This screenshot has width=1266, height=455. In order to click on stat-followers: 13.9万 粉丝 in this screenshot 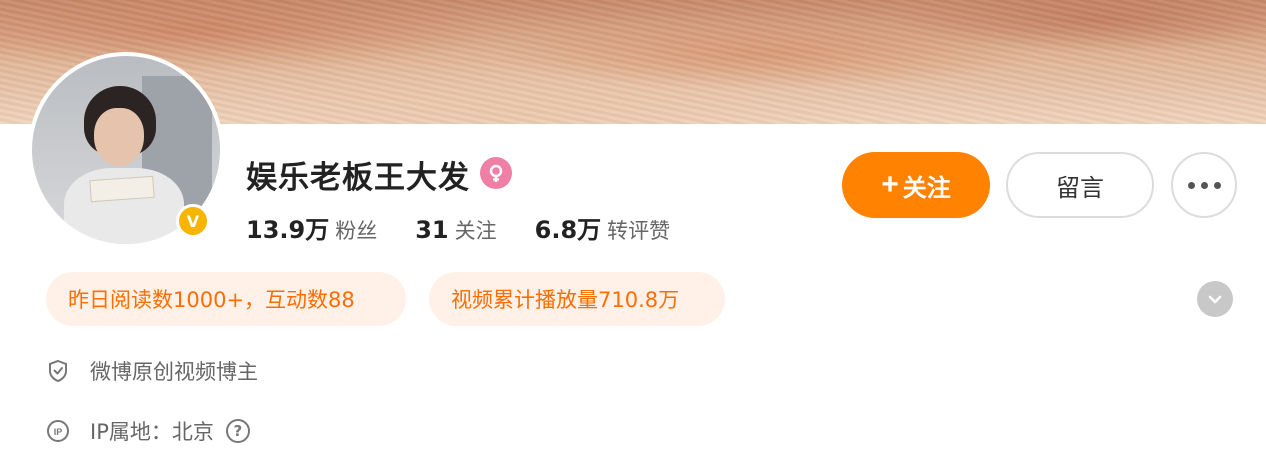, I will do `click(311, 227)`.